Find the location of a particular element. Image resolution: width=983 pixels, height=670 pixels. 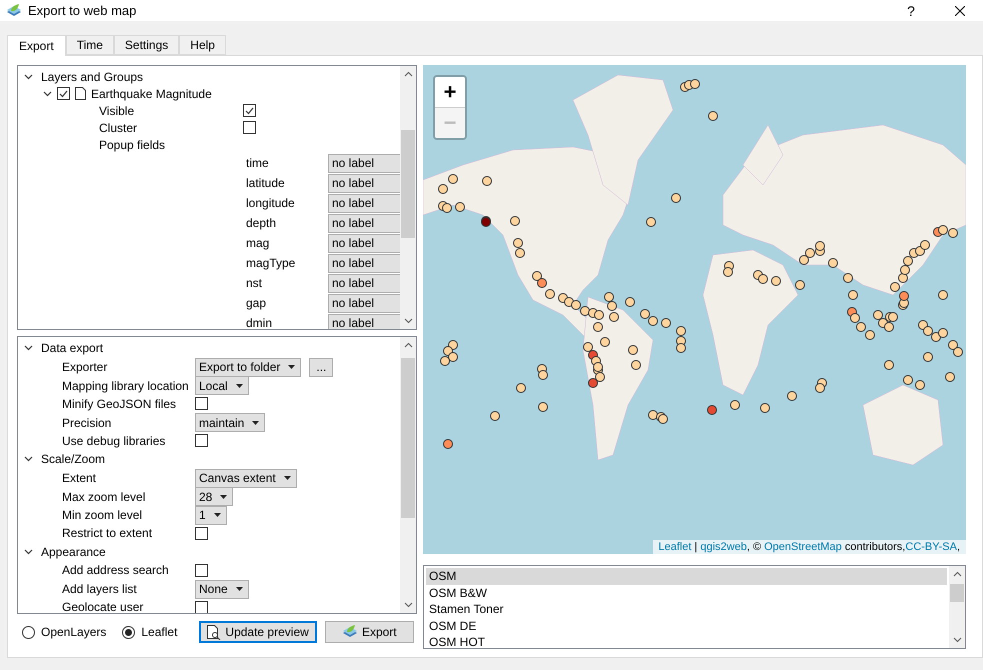

section-heading: Data export is located at coordinates (72, 348).